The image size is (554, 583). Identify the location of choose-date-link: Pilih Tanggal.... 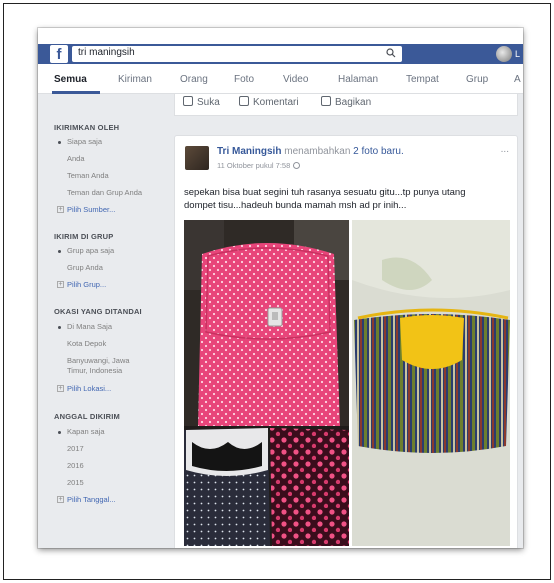
(91, 499).